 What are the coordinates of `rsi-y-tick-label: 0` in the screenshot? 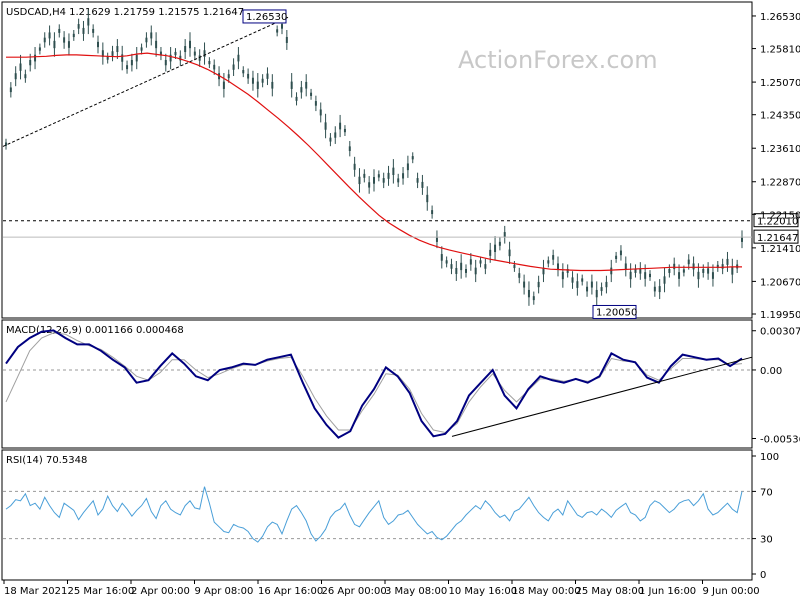 It's located at (763, 575).